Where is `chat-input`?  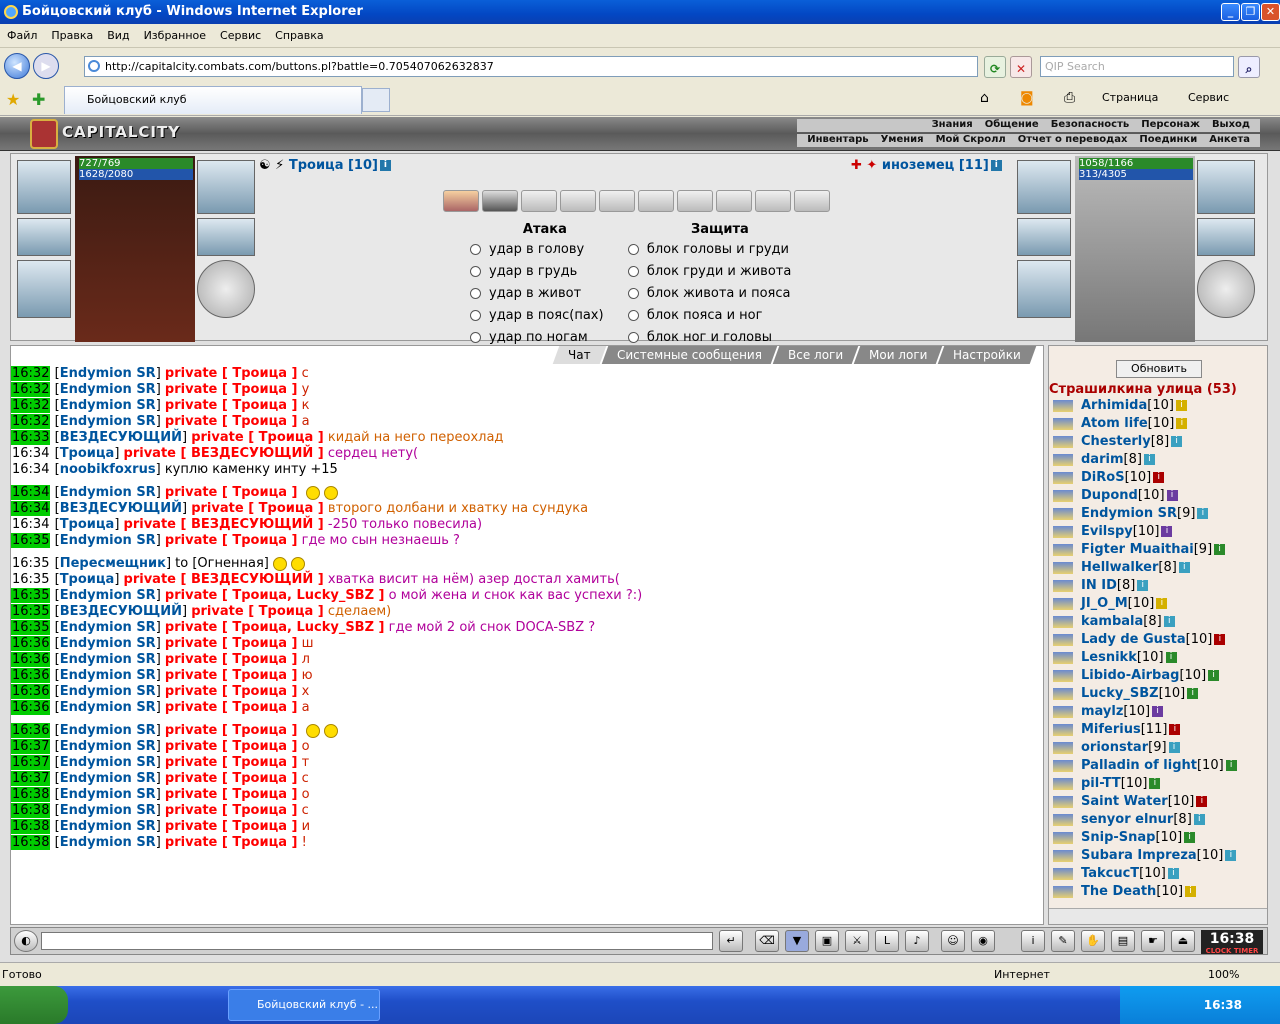 chat-input is located at coordinates (377, 941).